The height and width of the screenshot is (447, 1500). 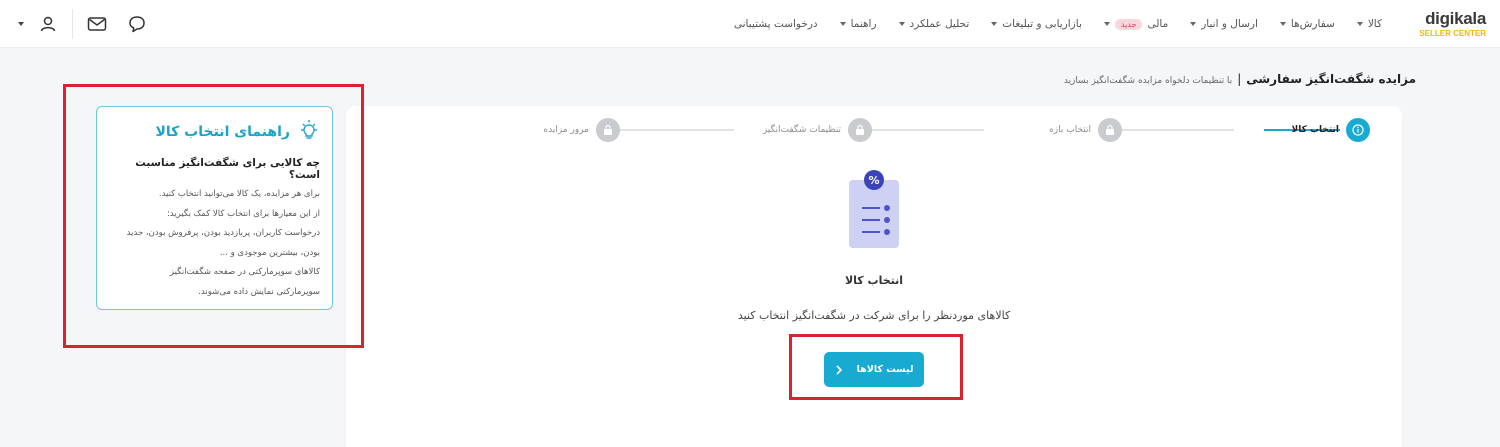 I want to click on step-select-period: انتخاب بازه, so click(x=1085, y=130).